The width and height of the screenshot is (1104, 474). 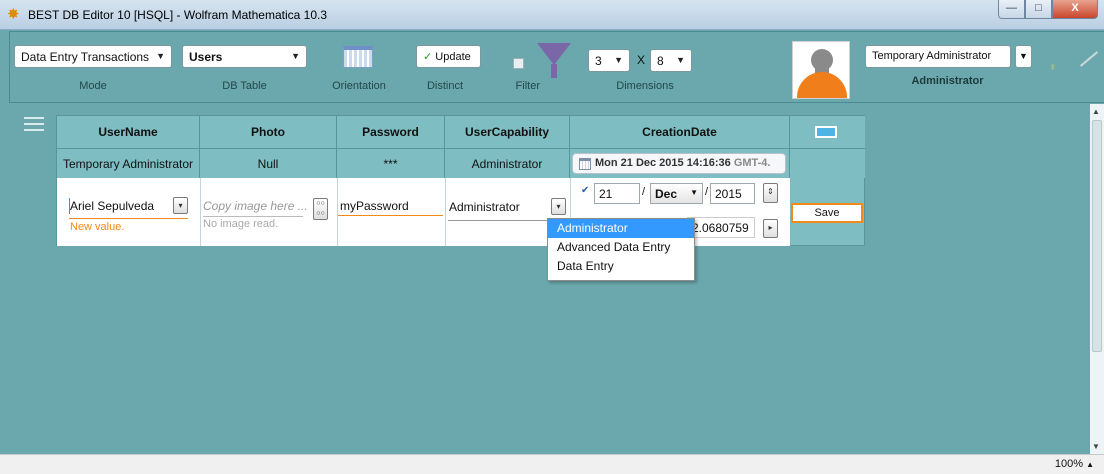 I want to click on user-dropdown-arrow: ▼, so click(x=1023, y=56).